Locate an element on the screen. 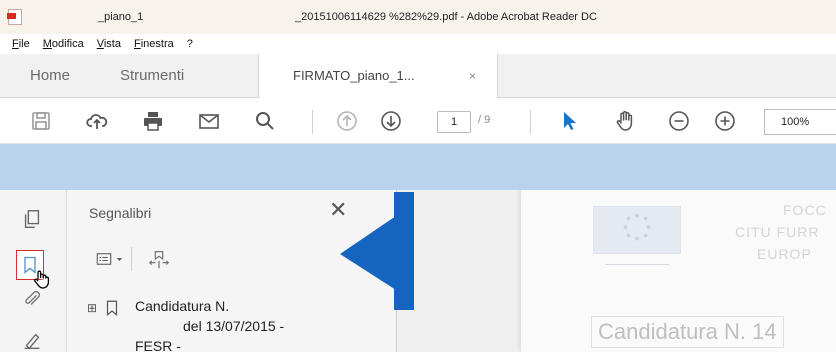  toolbar is located at coordinates (418, 121).